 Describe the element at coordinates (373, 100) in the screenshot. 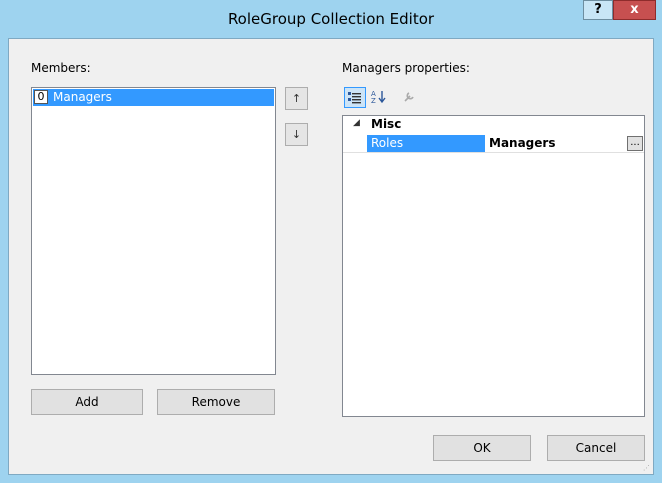

I see `svg-text: Z` at that location.